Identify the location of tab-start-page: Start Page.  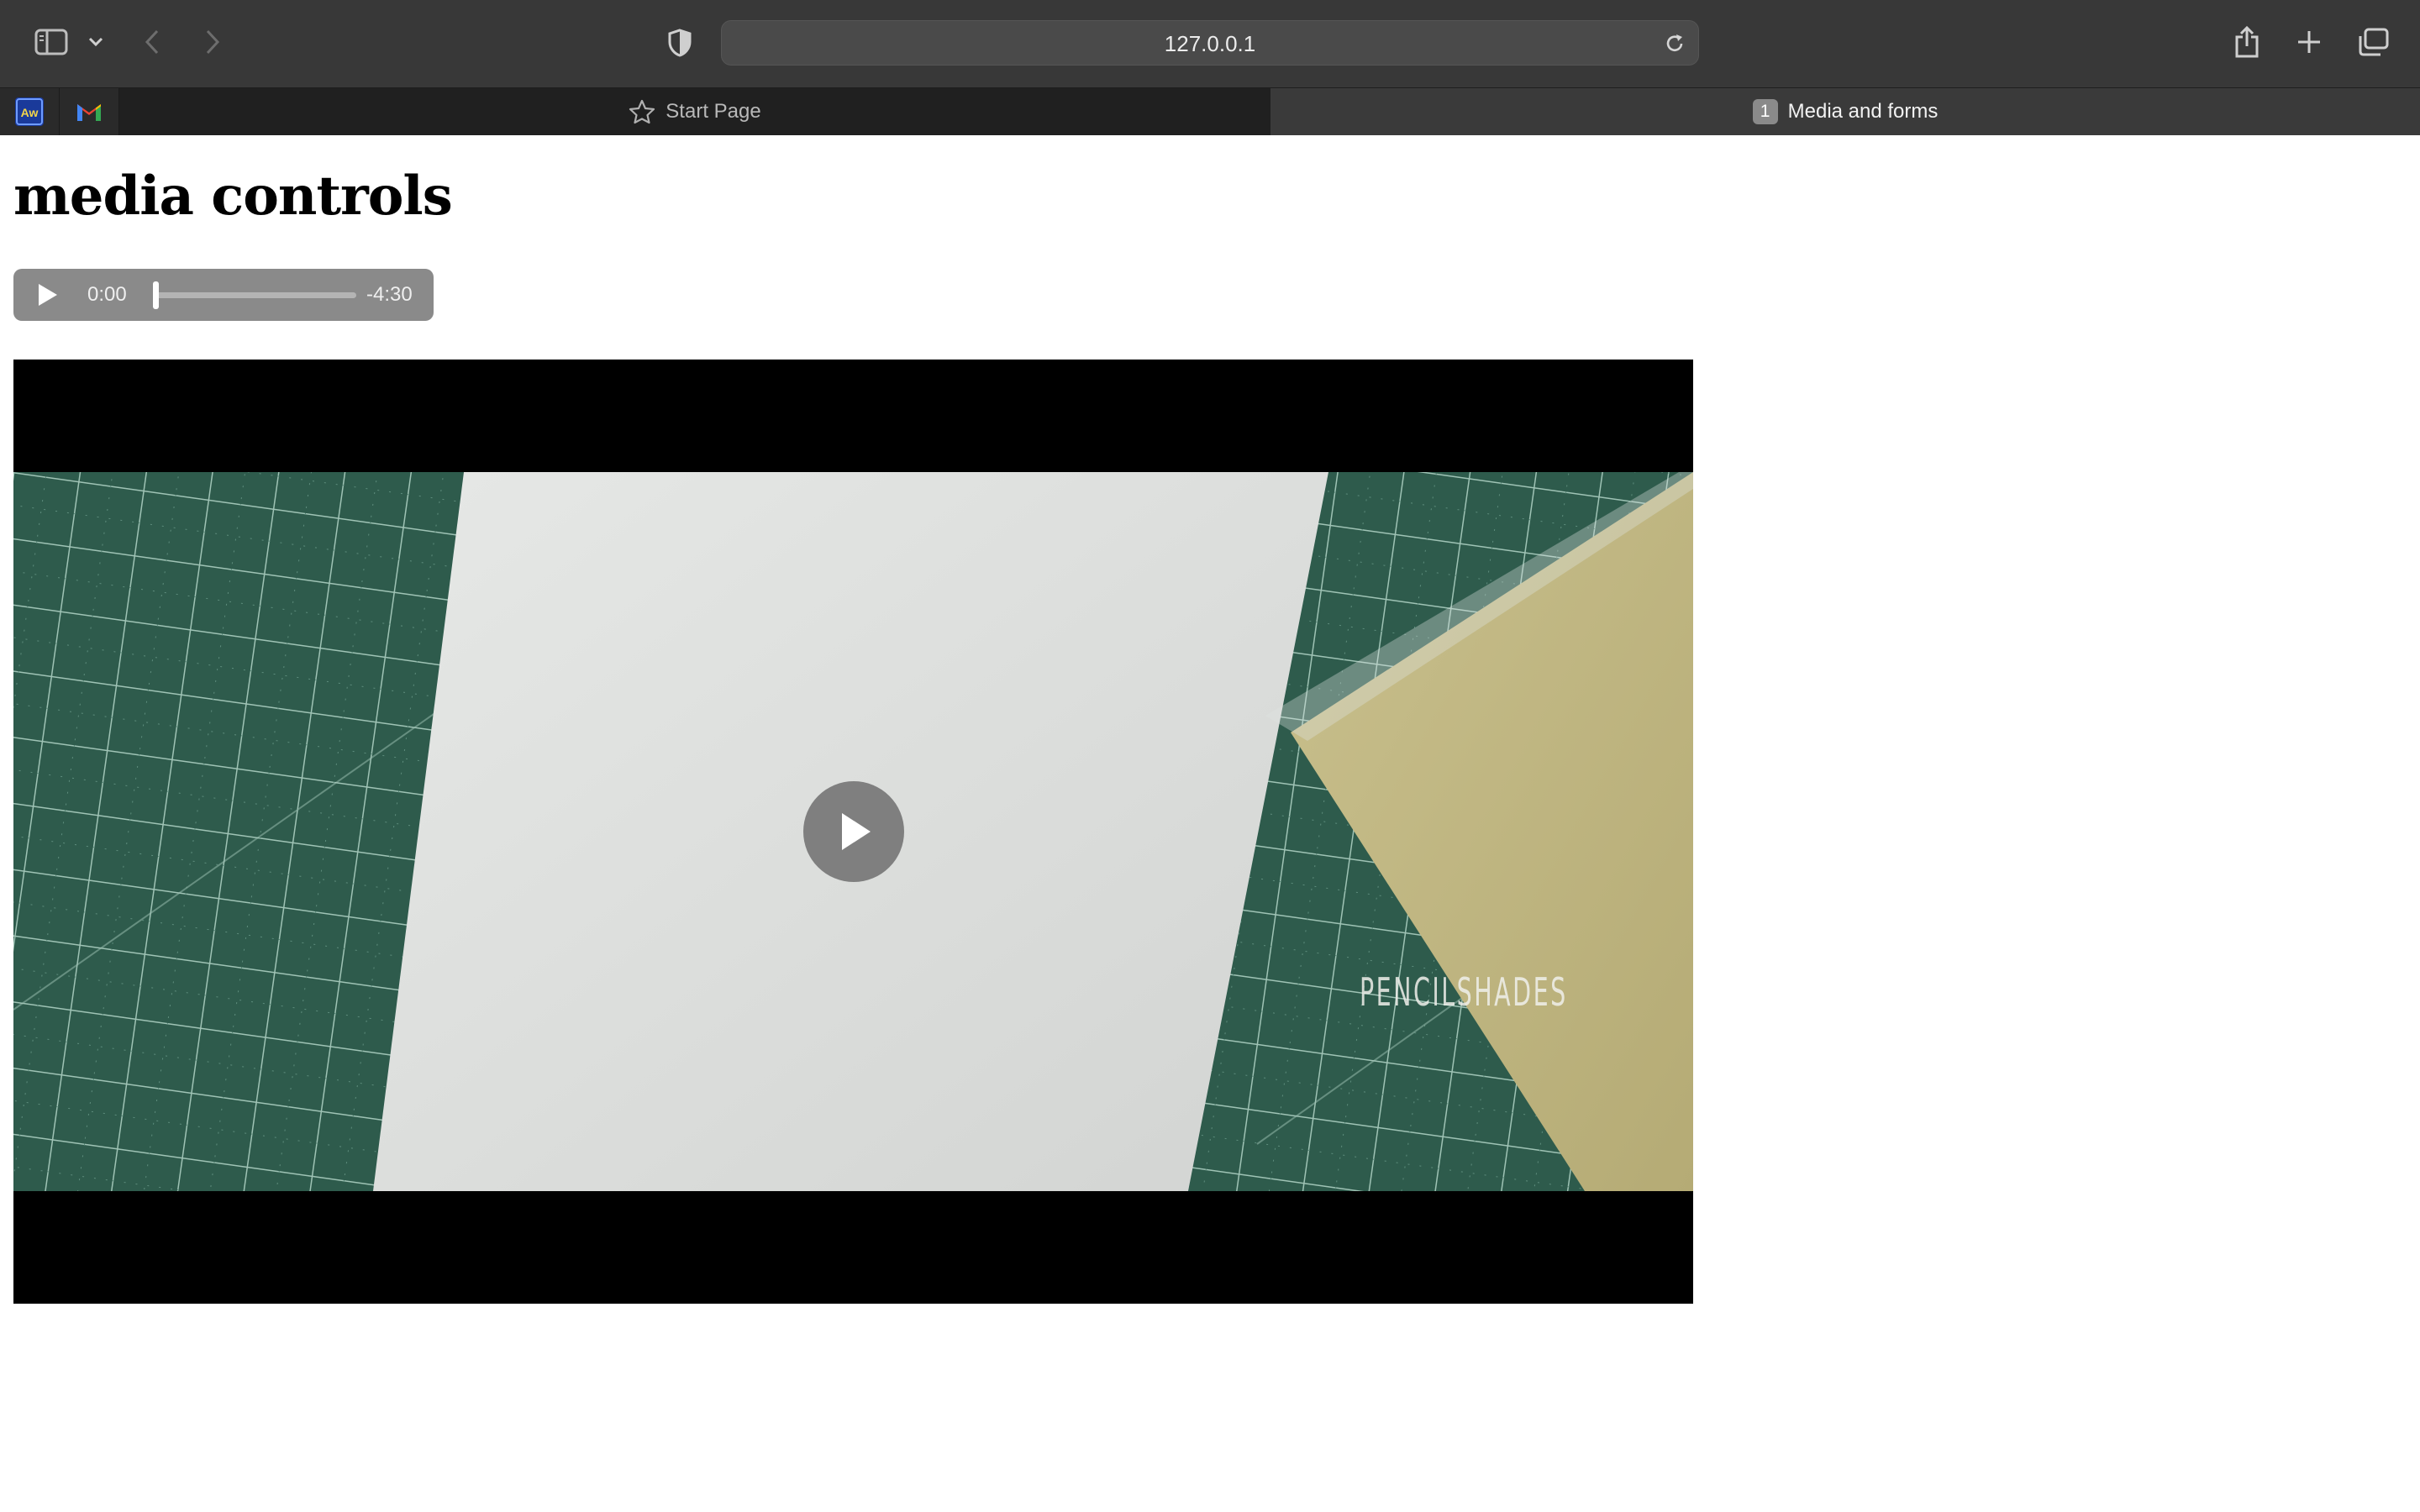
(695, 111).